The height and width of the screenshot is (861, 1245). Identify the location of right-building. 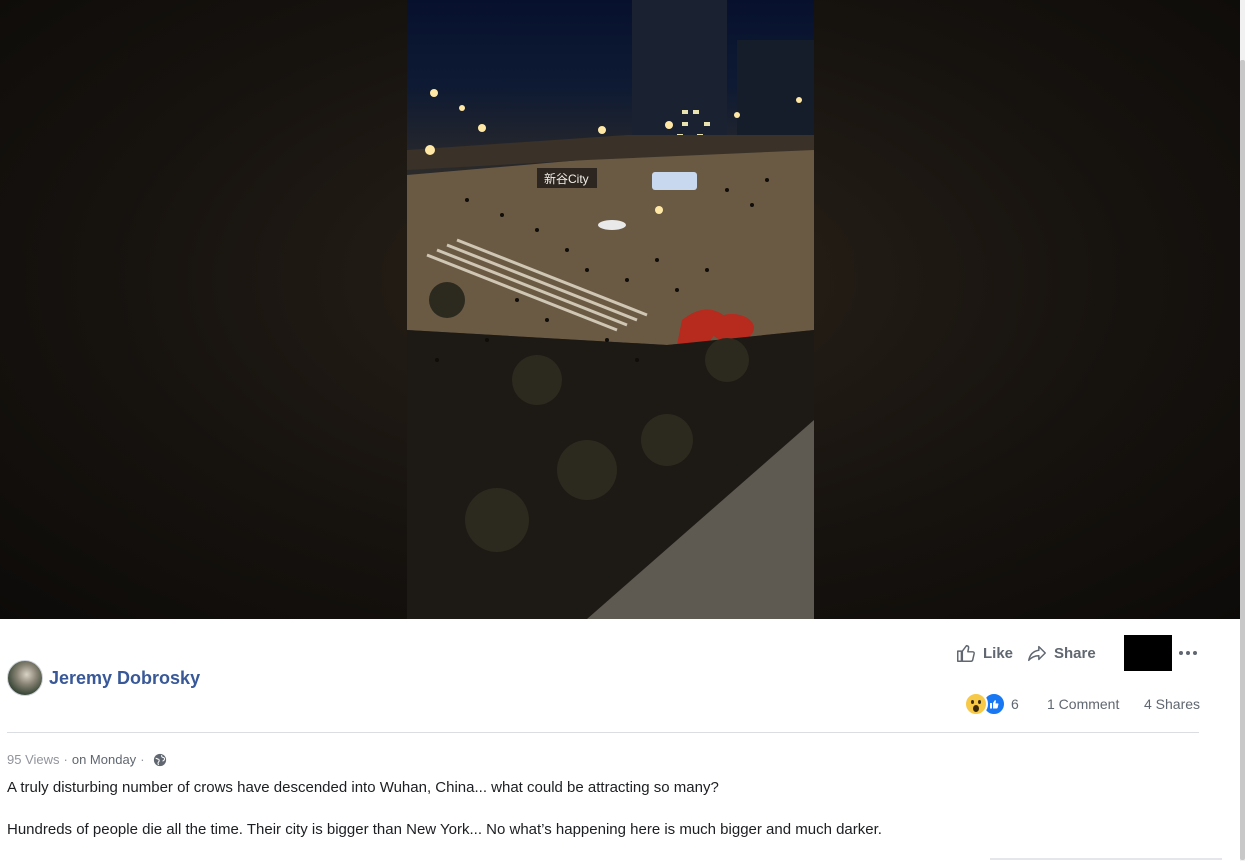
(775, 95).